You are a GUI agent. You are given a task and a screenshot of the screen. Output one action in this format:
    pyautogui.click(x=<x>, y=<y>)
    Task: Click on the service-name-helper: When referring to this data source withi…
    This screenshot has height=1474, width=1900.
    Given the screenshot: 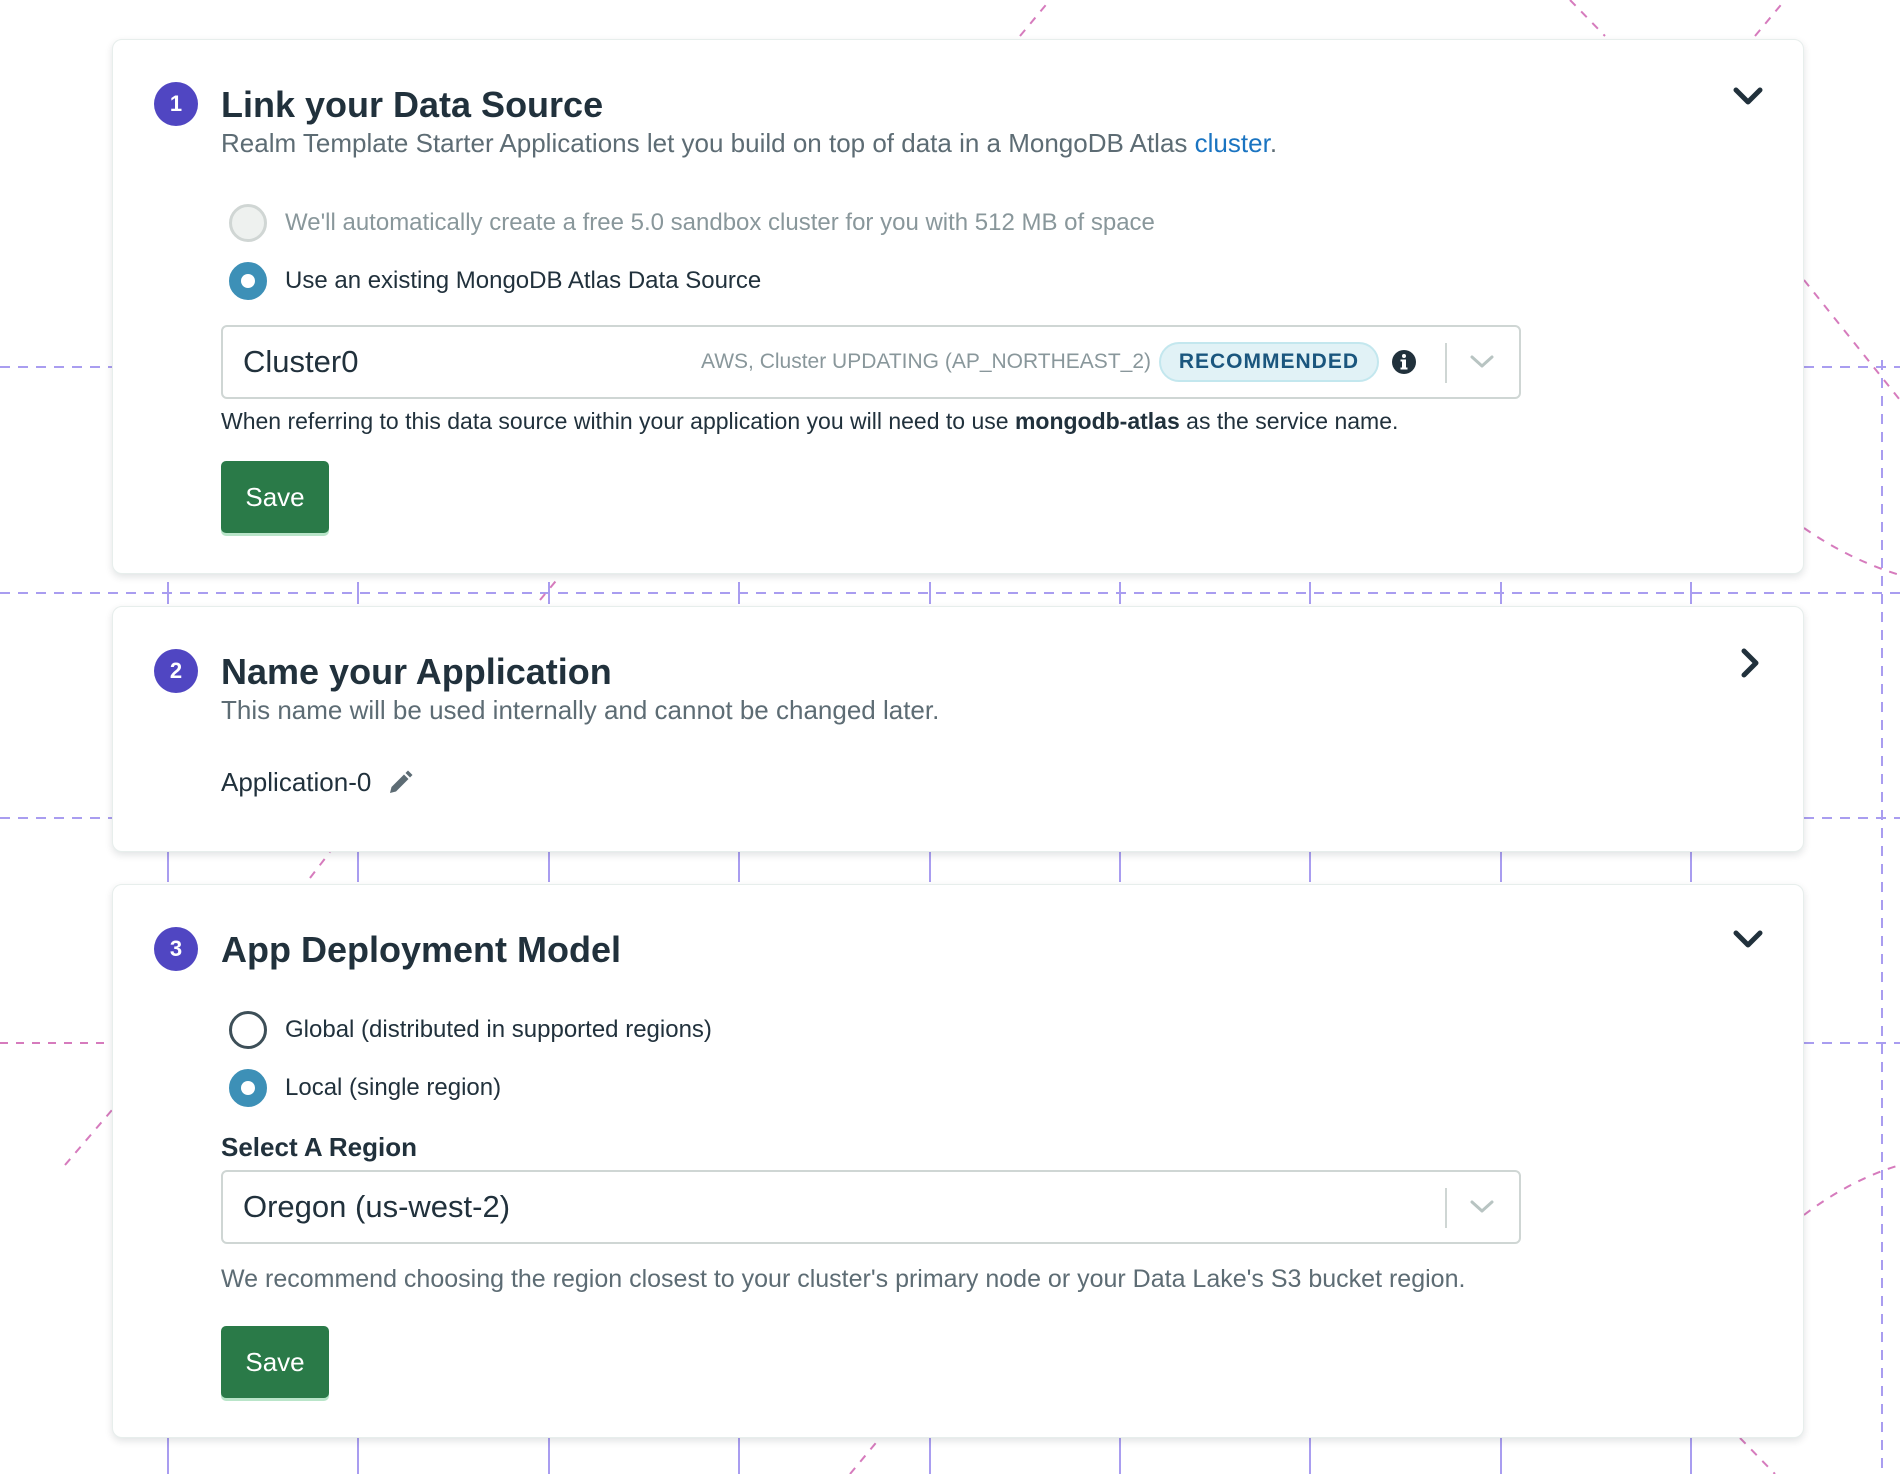 What is the action you would take?
    pyautogui.click(x=809, y=421)
    